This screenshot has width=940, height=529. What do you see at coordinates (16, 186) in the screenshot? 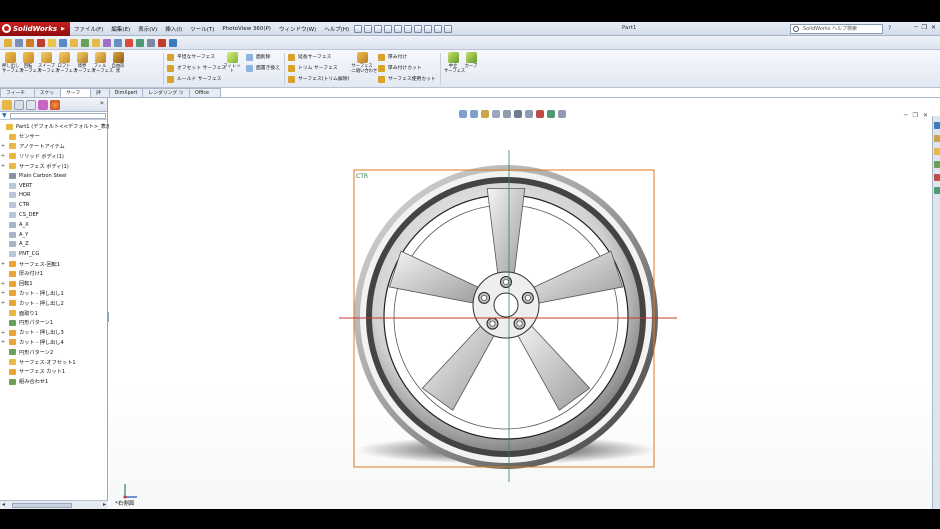
I see `tree-item: VERT` at bounding box center [16, 186].